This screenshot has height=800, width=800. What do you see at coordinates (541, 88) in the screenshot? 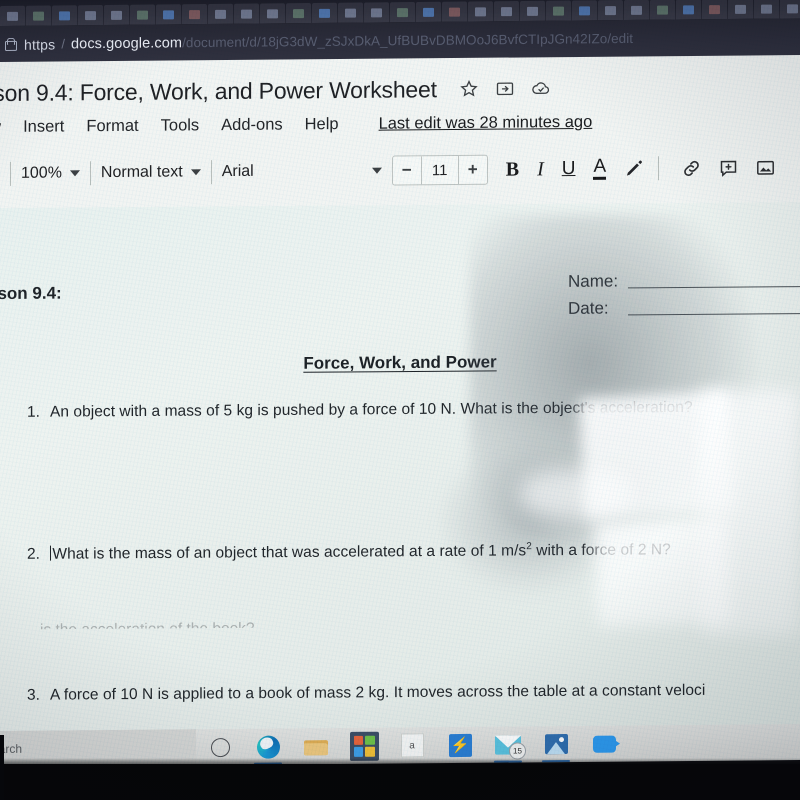
I see `cloud-saved-icon` at bounding box center [541, 88].